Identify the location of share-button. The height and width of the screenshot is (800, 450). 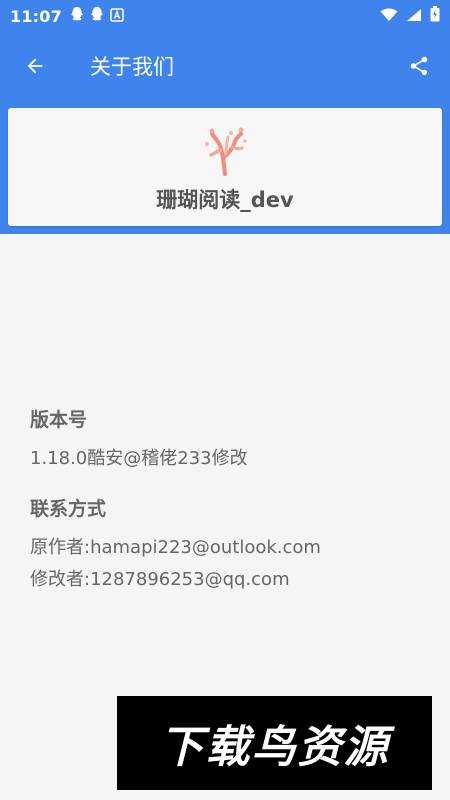
(419, 66).